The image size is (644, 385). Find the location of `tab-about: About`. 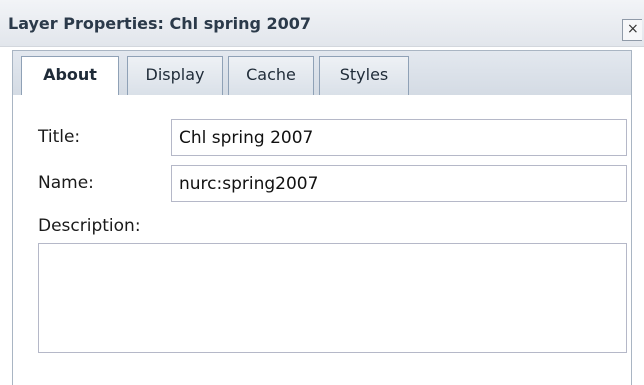

tab-about: About is located at coordinates (70, 76).